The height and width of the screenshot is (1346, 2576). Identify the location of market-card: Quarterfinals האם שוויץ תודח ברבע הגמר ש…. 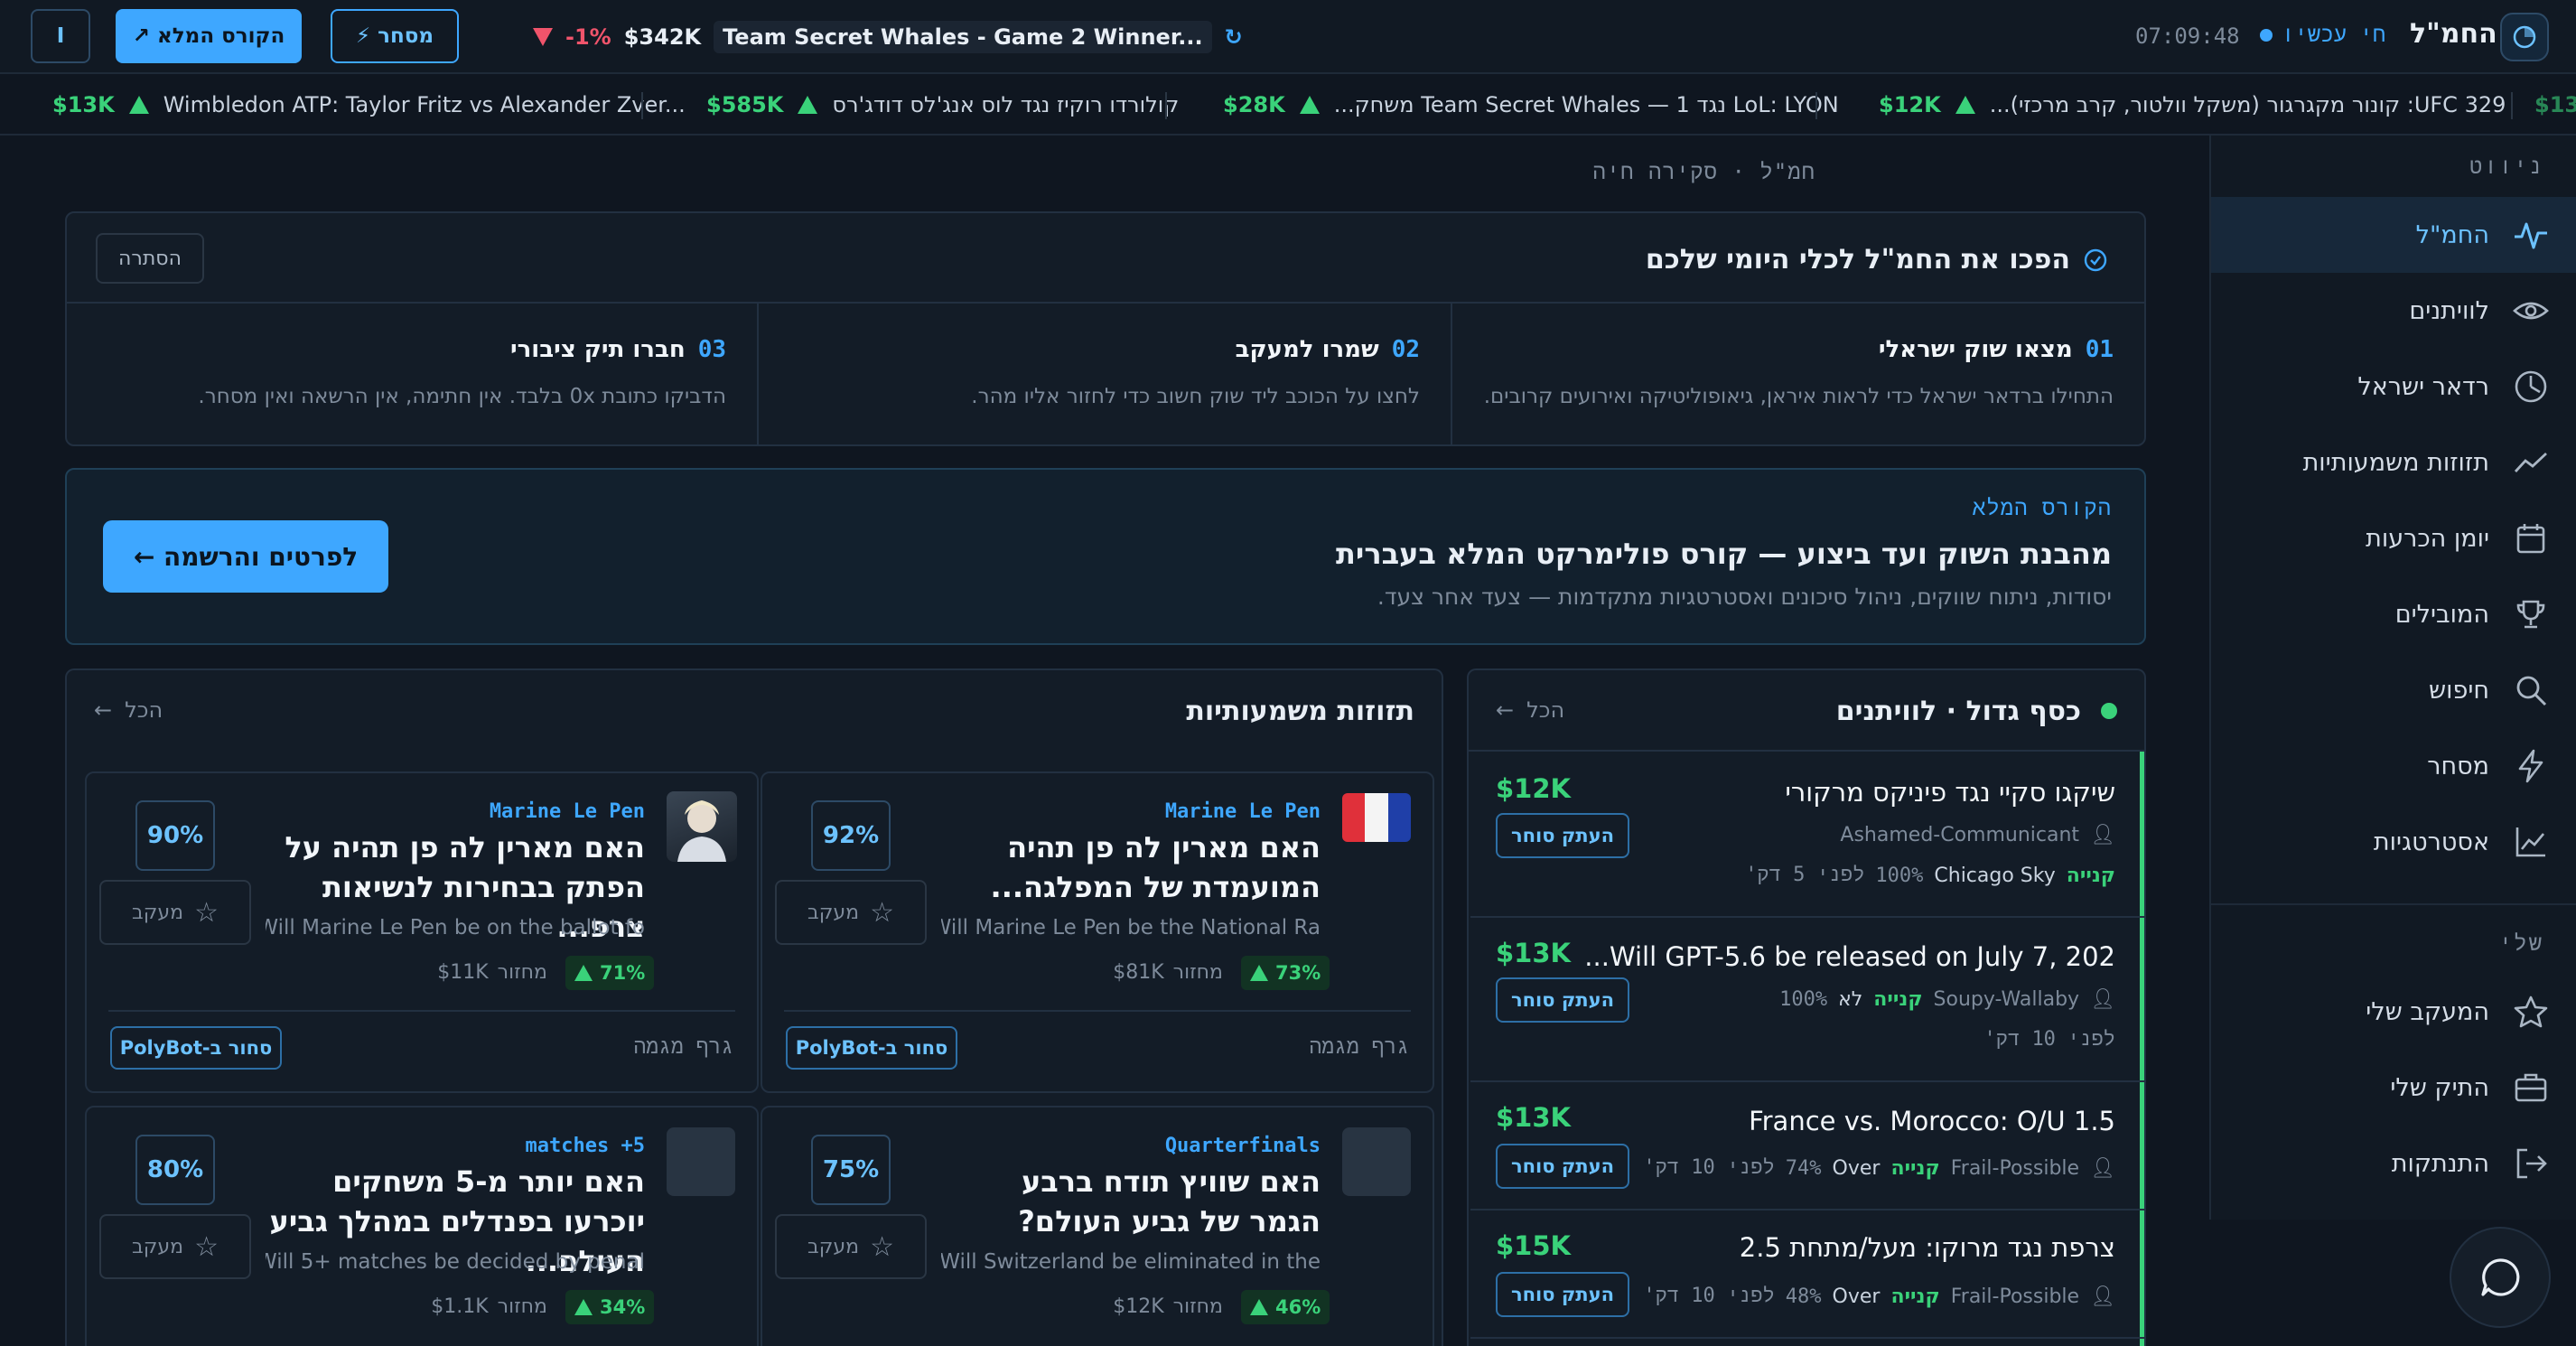
(1097, 1226).